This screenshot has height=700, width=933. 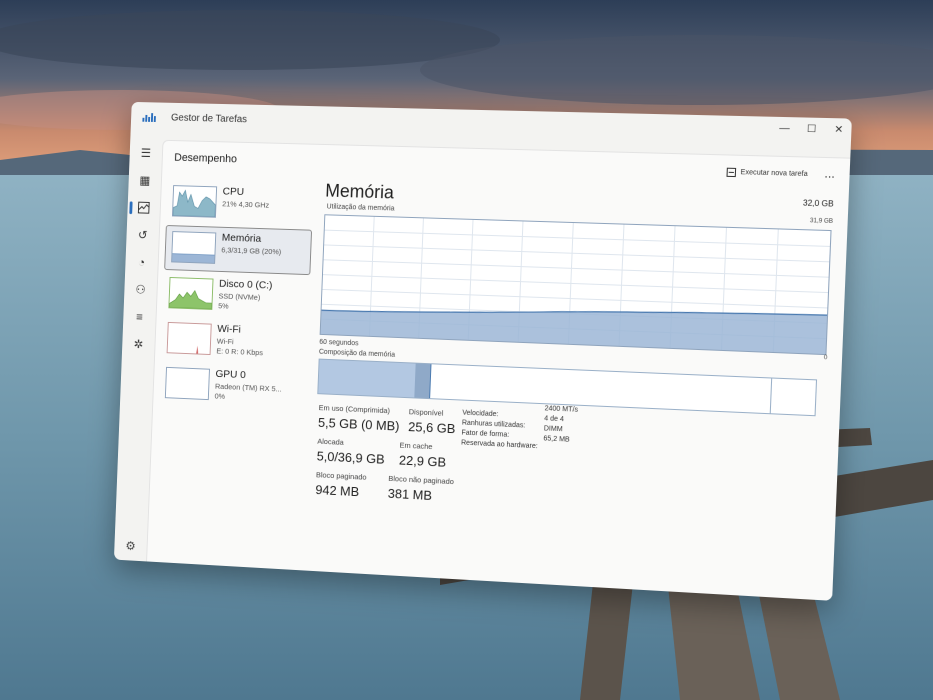 I want to click on in-use-value: 5,5 GB (0 MB), so click(x=359, y=424).